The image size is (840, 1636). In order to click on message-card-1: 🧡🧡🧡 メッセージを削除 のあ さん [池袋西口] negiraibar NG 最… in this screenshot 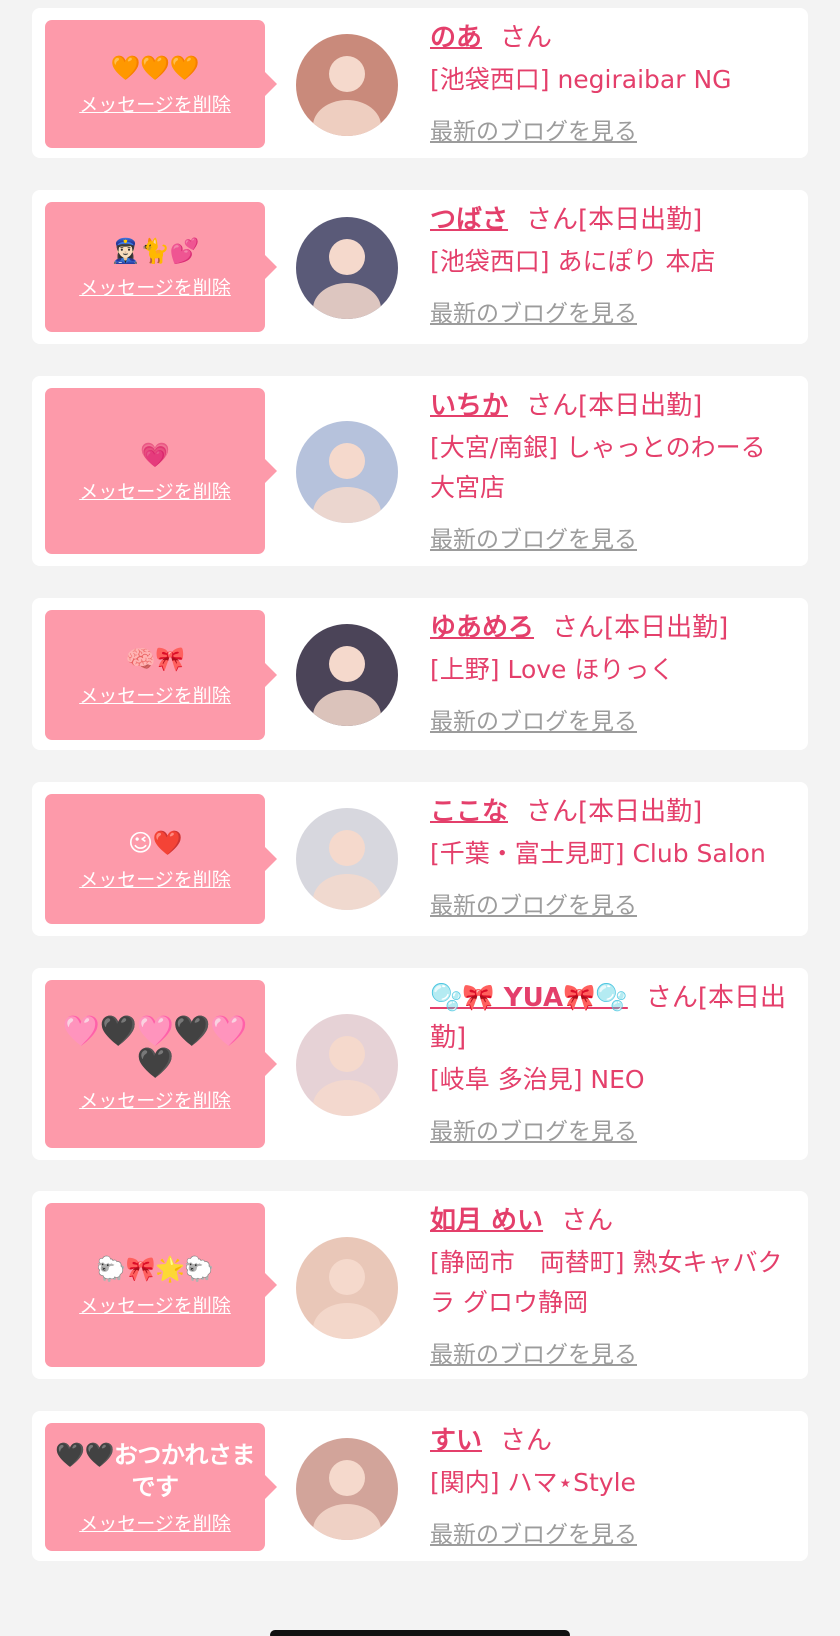, I will do `click(420, 83)`.